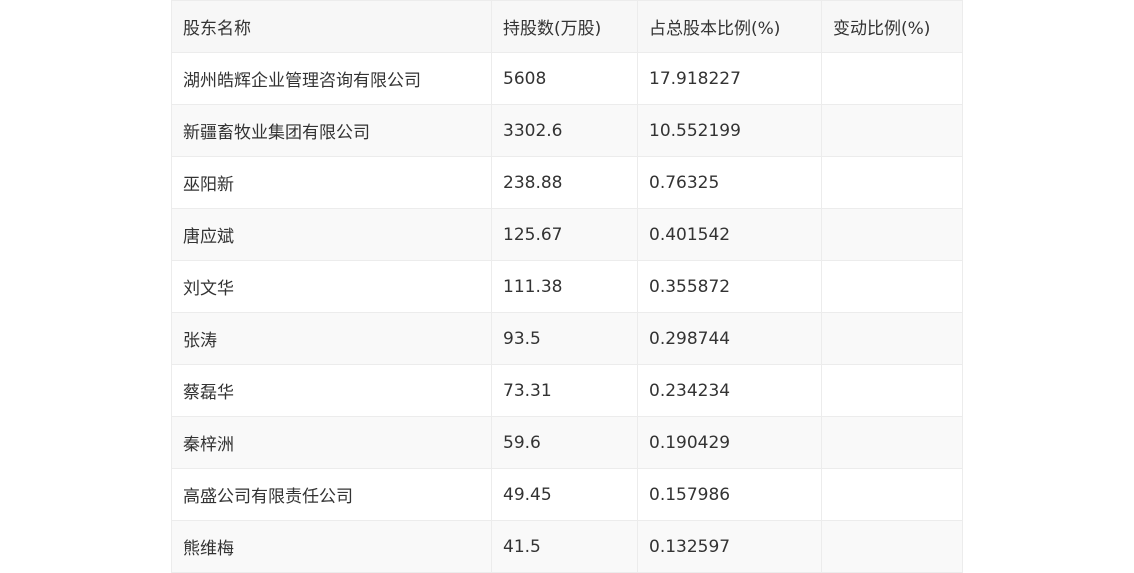 The width and height of the screenshot is (1134, 573). Describe the element at coordinates (331, 494) in the screenshot. I see `cell-shareholder-name: 高盛公司有限责任公司` at that location.